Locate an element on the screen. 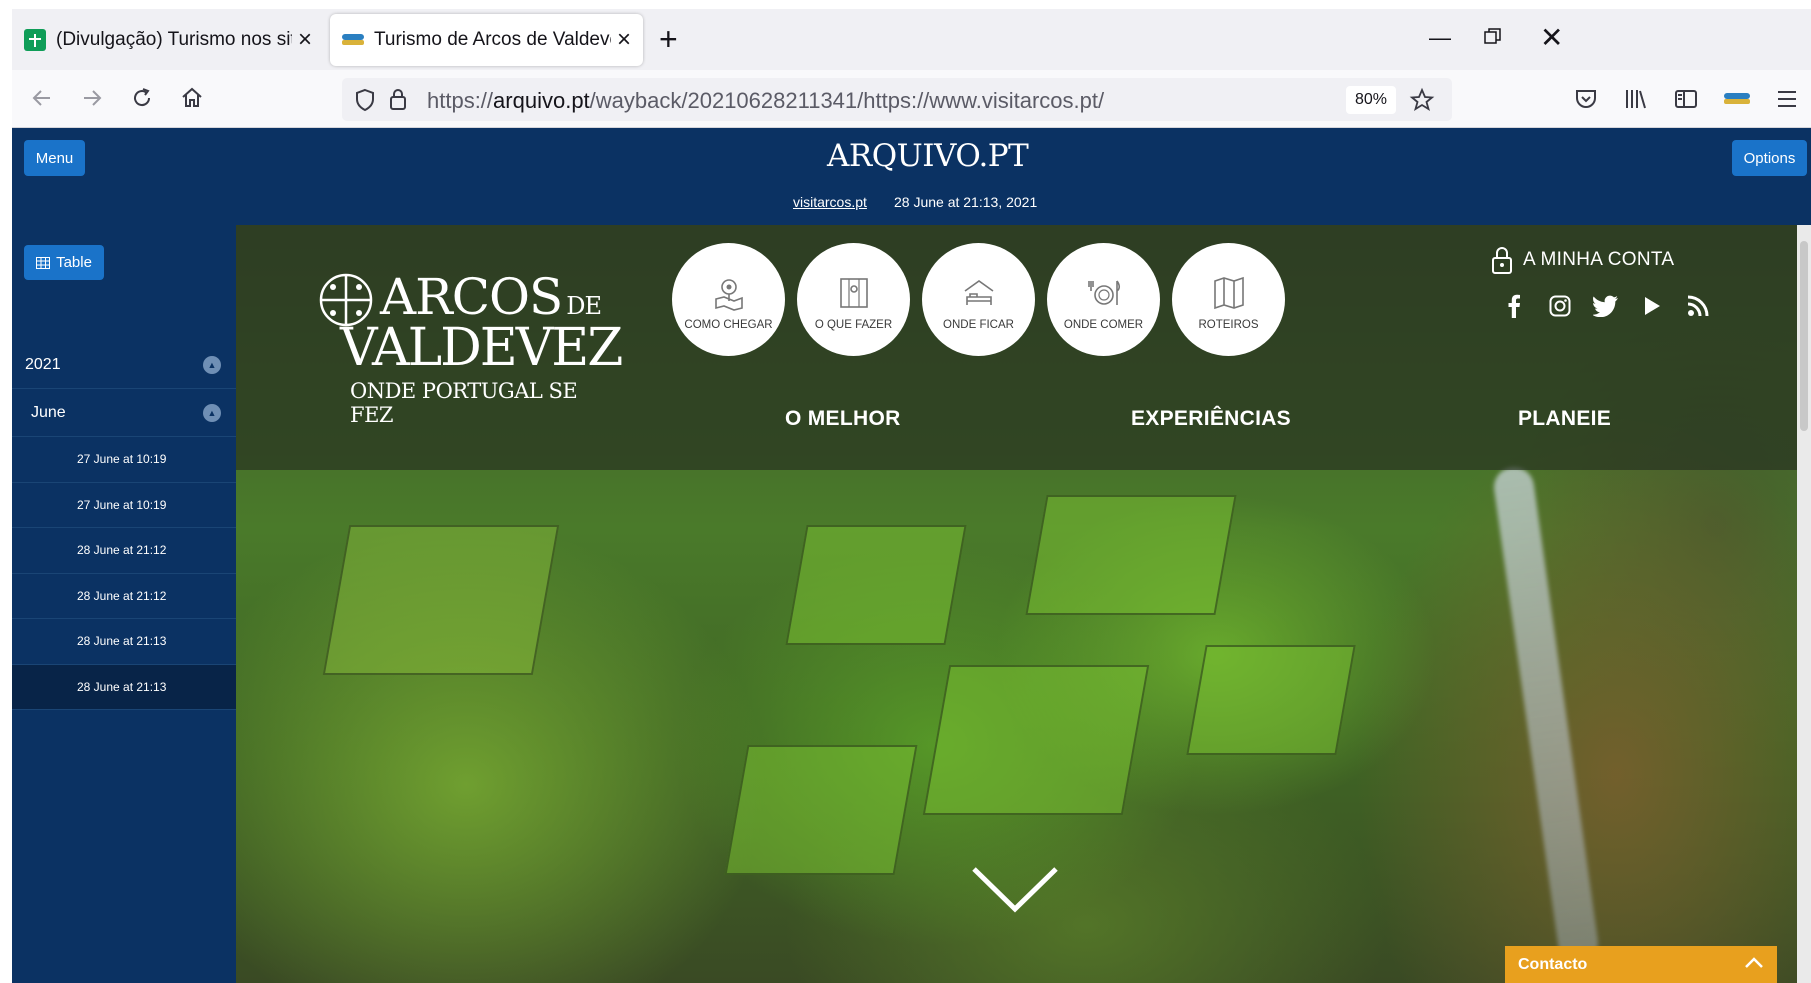 This screenshot has height=983, width=1811. chevron-up-icon is located at coordinates (1754, 963).